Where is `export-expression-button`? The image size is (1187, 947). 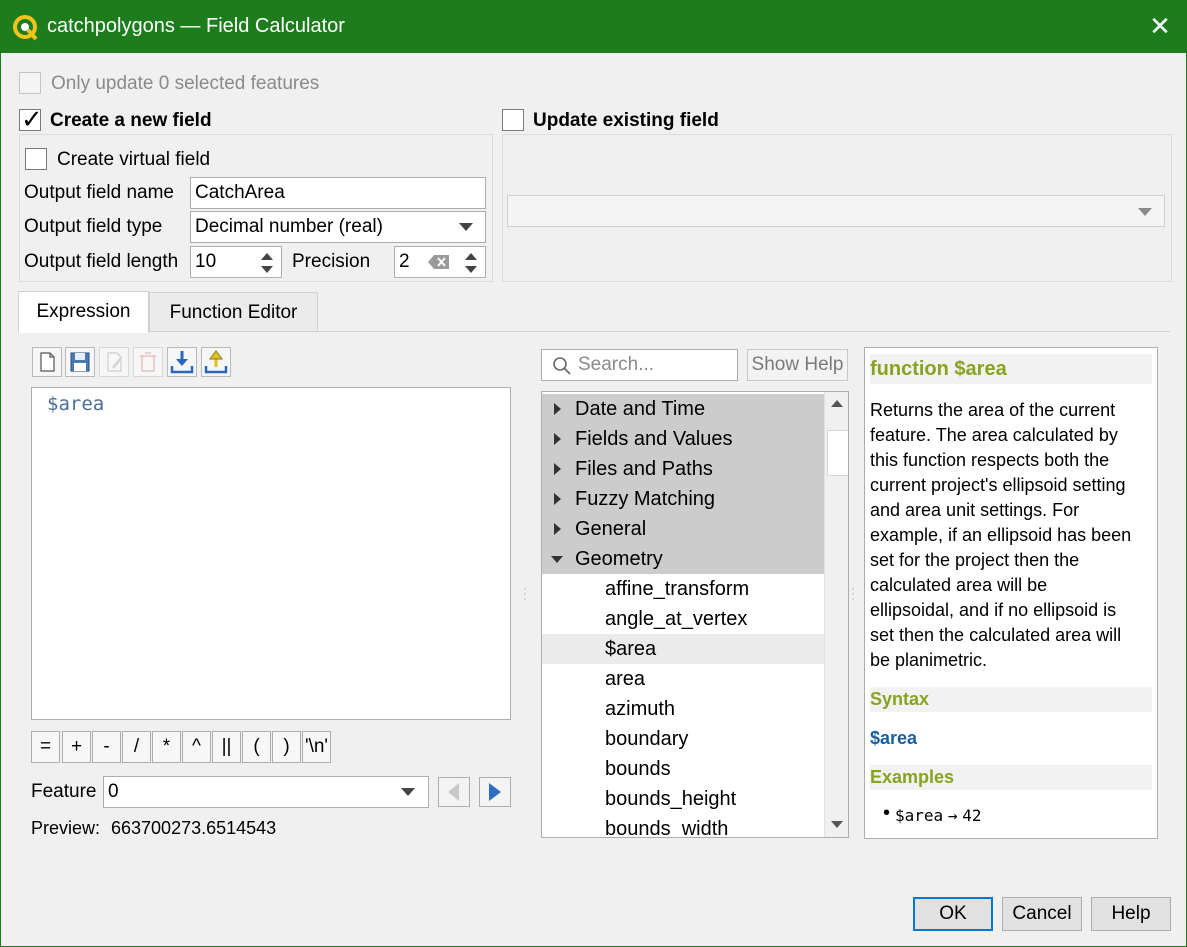 export-expression-button is located at coordinates (216, 362).